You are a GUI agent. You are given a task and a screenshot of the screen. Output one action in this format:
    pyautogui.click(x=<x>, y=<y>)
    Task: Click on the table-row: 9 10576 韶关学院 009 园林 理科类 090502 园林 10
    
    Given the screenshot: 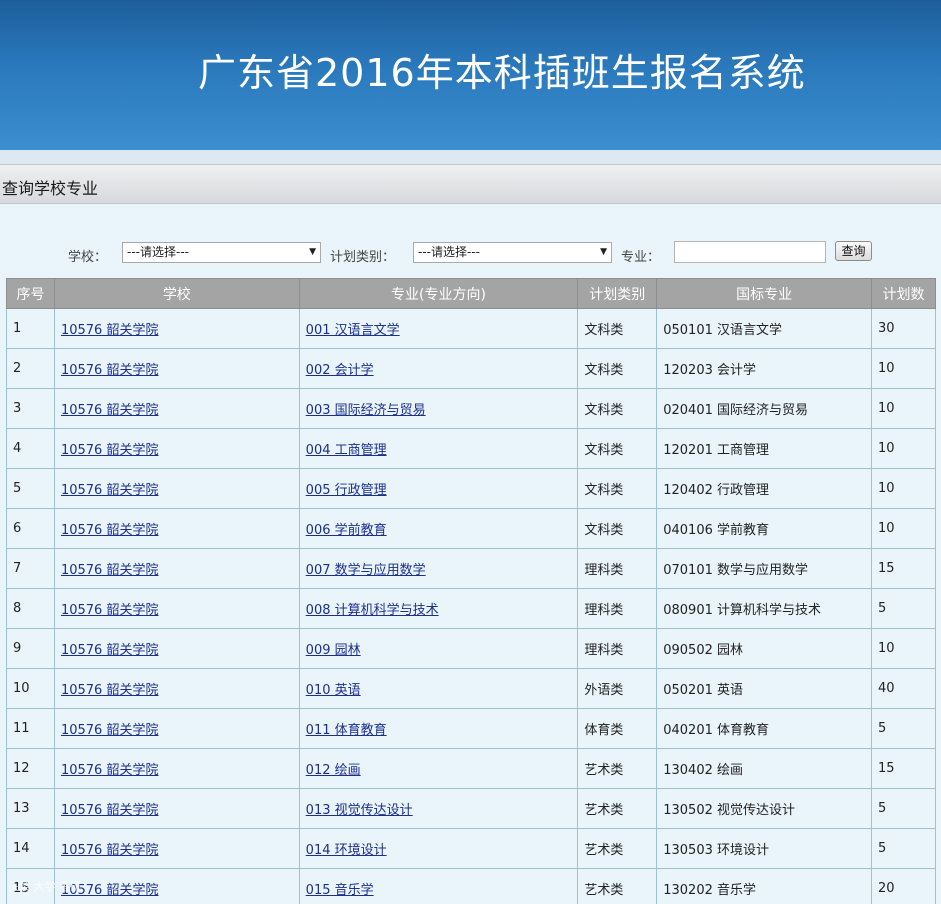 What is the action you would take?
    pyautogui.click(x=471, y=648)
    